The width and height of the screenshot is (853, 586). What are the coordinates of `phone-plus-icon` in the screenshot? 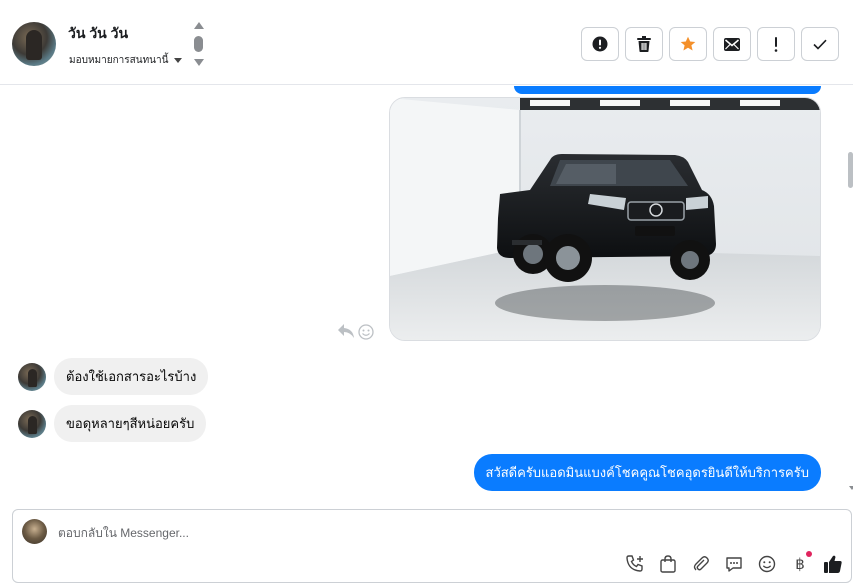 It's located at (634, 563).